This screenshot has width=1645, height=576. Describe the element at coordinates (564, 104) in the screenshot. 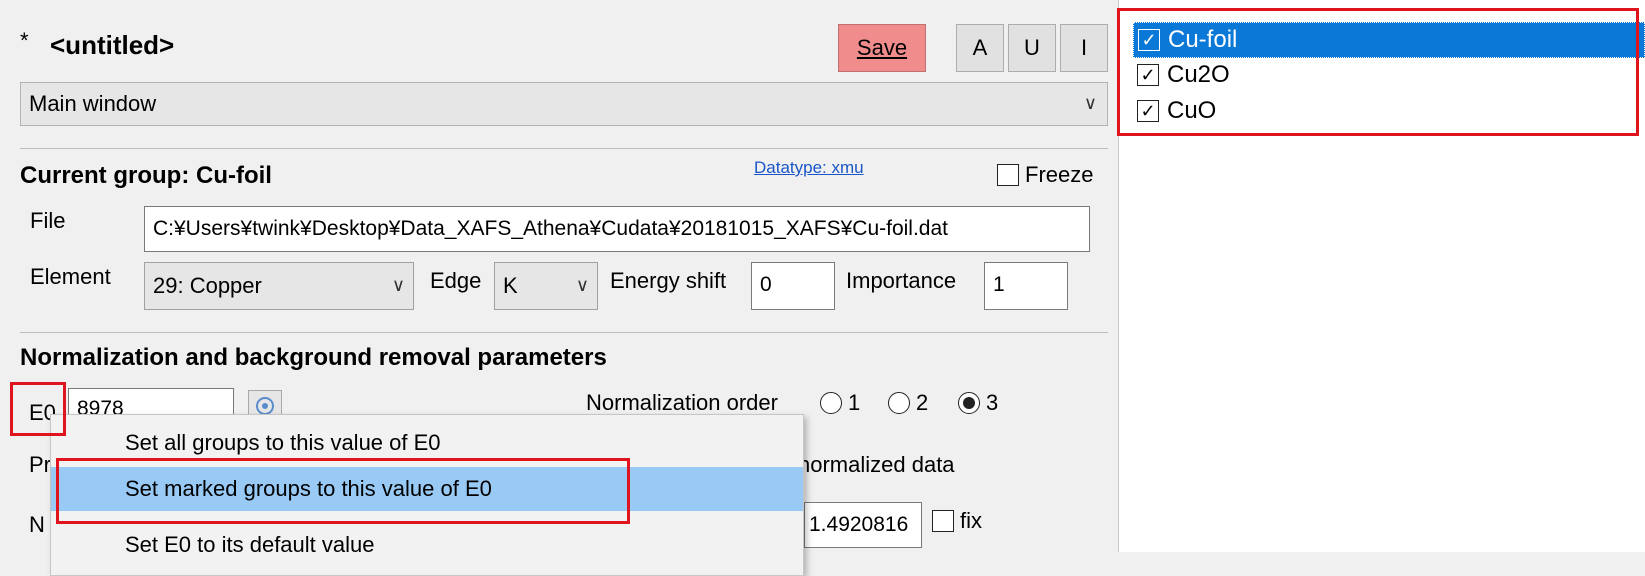

I see `window-select: Main window ∨` at that location.